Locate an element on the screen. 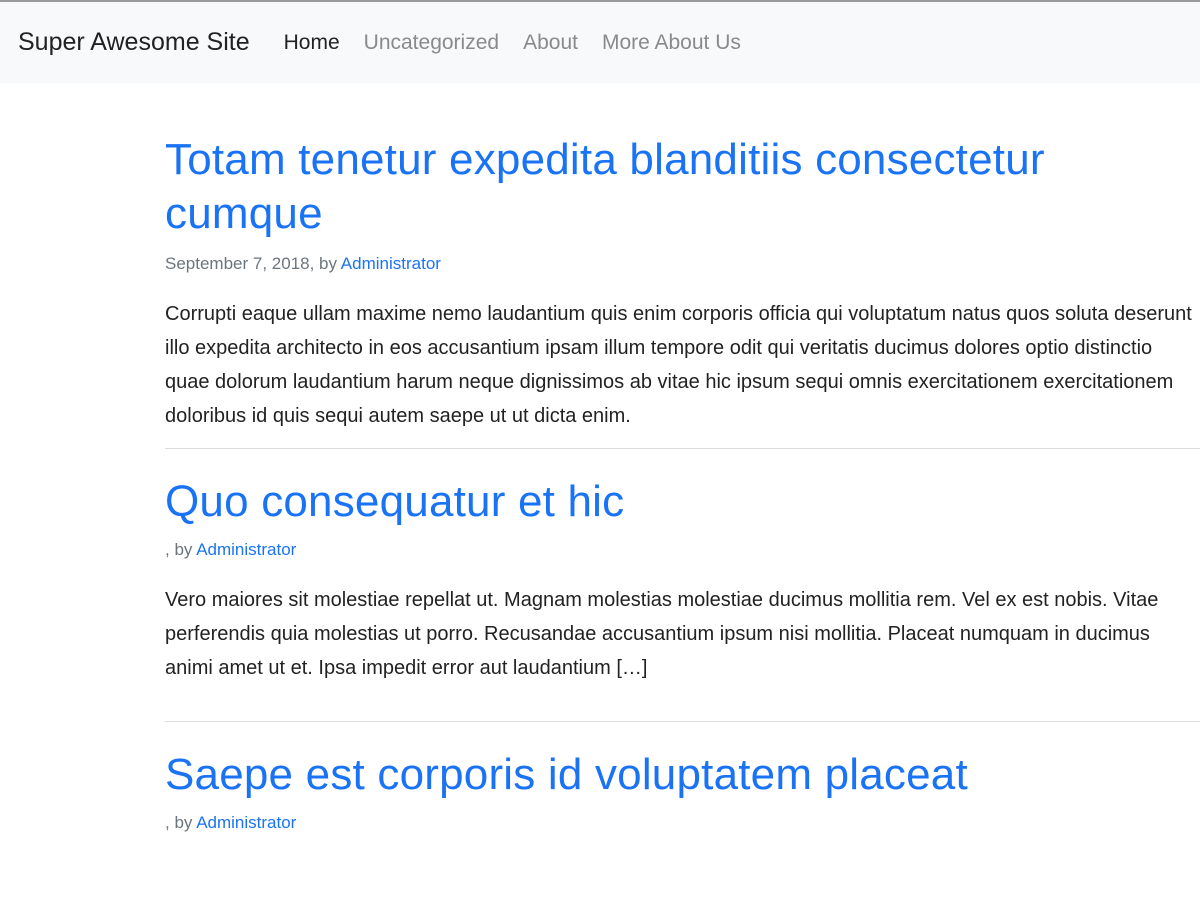 The width and height of the screenshot is (1200, 900). post-meta: September 7, 2018, by Administrator is located at coordinates (682, 264).